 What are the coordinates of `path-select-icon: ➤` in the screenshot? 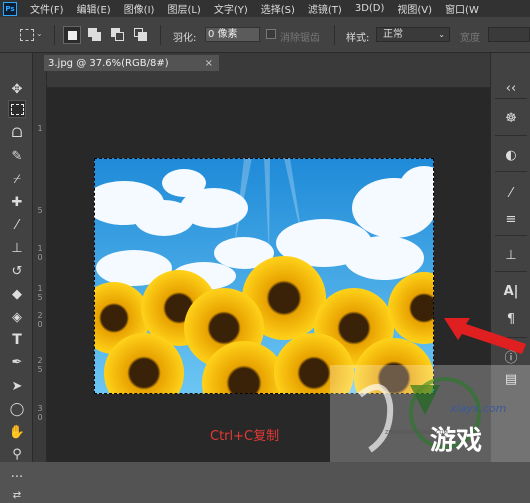 It's located at (17, 386).